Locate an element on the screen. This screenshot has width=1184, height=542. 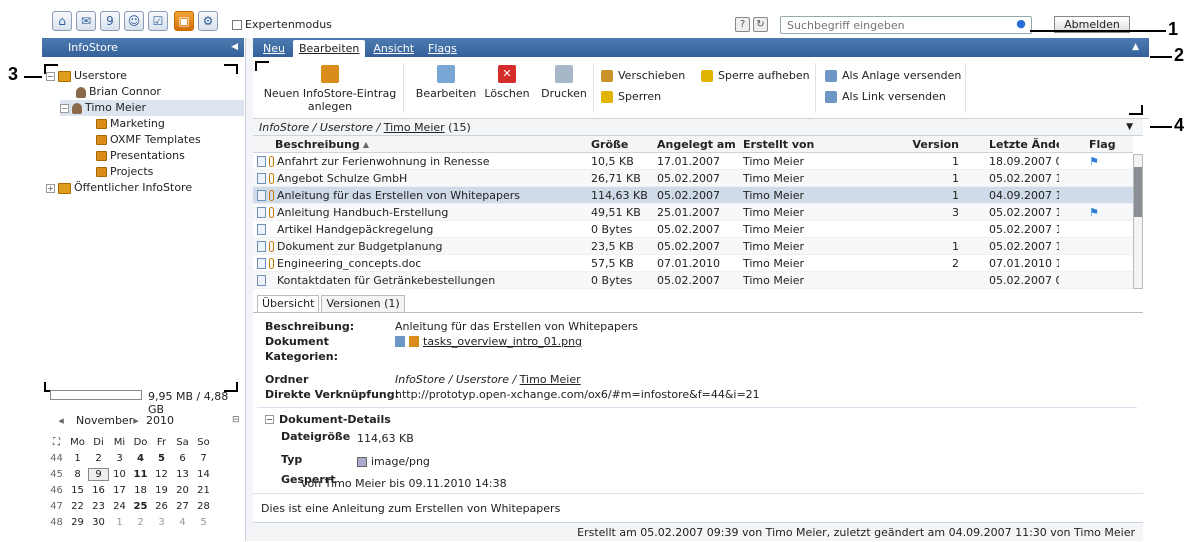
pane-divider is located at coordinates (249, 289).